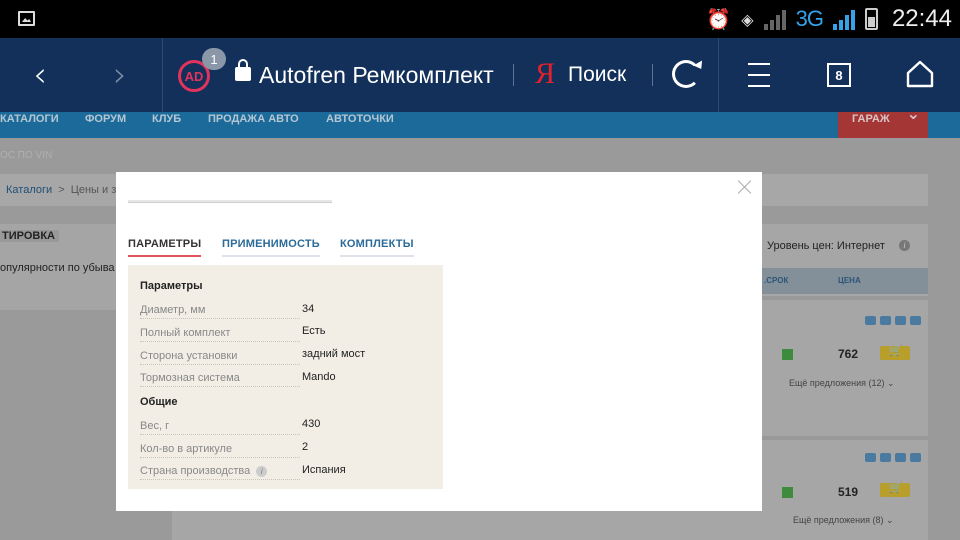  Describe the element at coordinates (253, 125) in the screenshot. I see `nav-car-sales: ПРОДАЖА АВТО` at that location.